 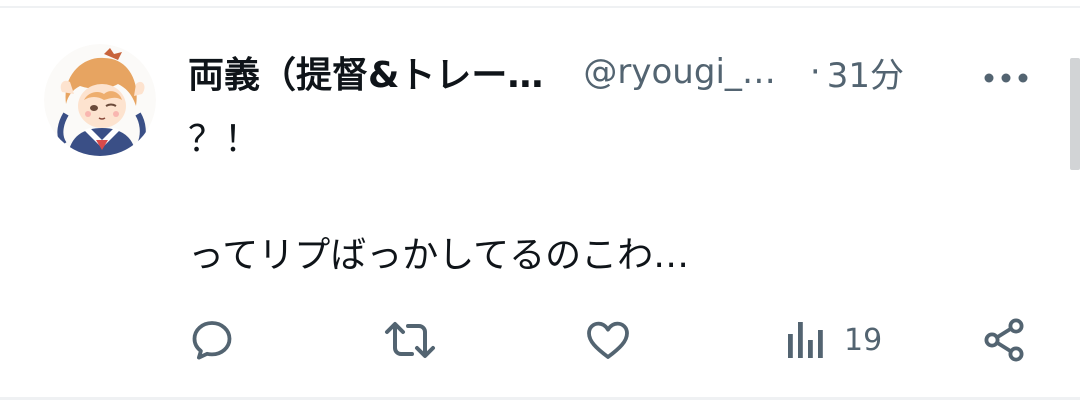 I want to click on share-button, so click(x=1004, y=340).